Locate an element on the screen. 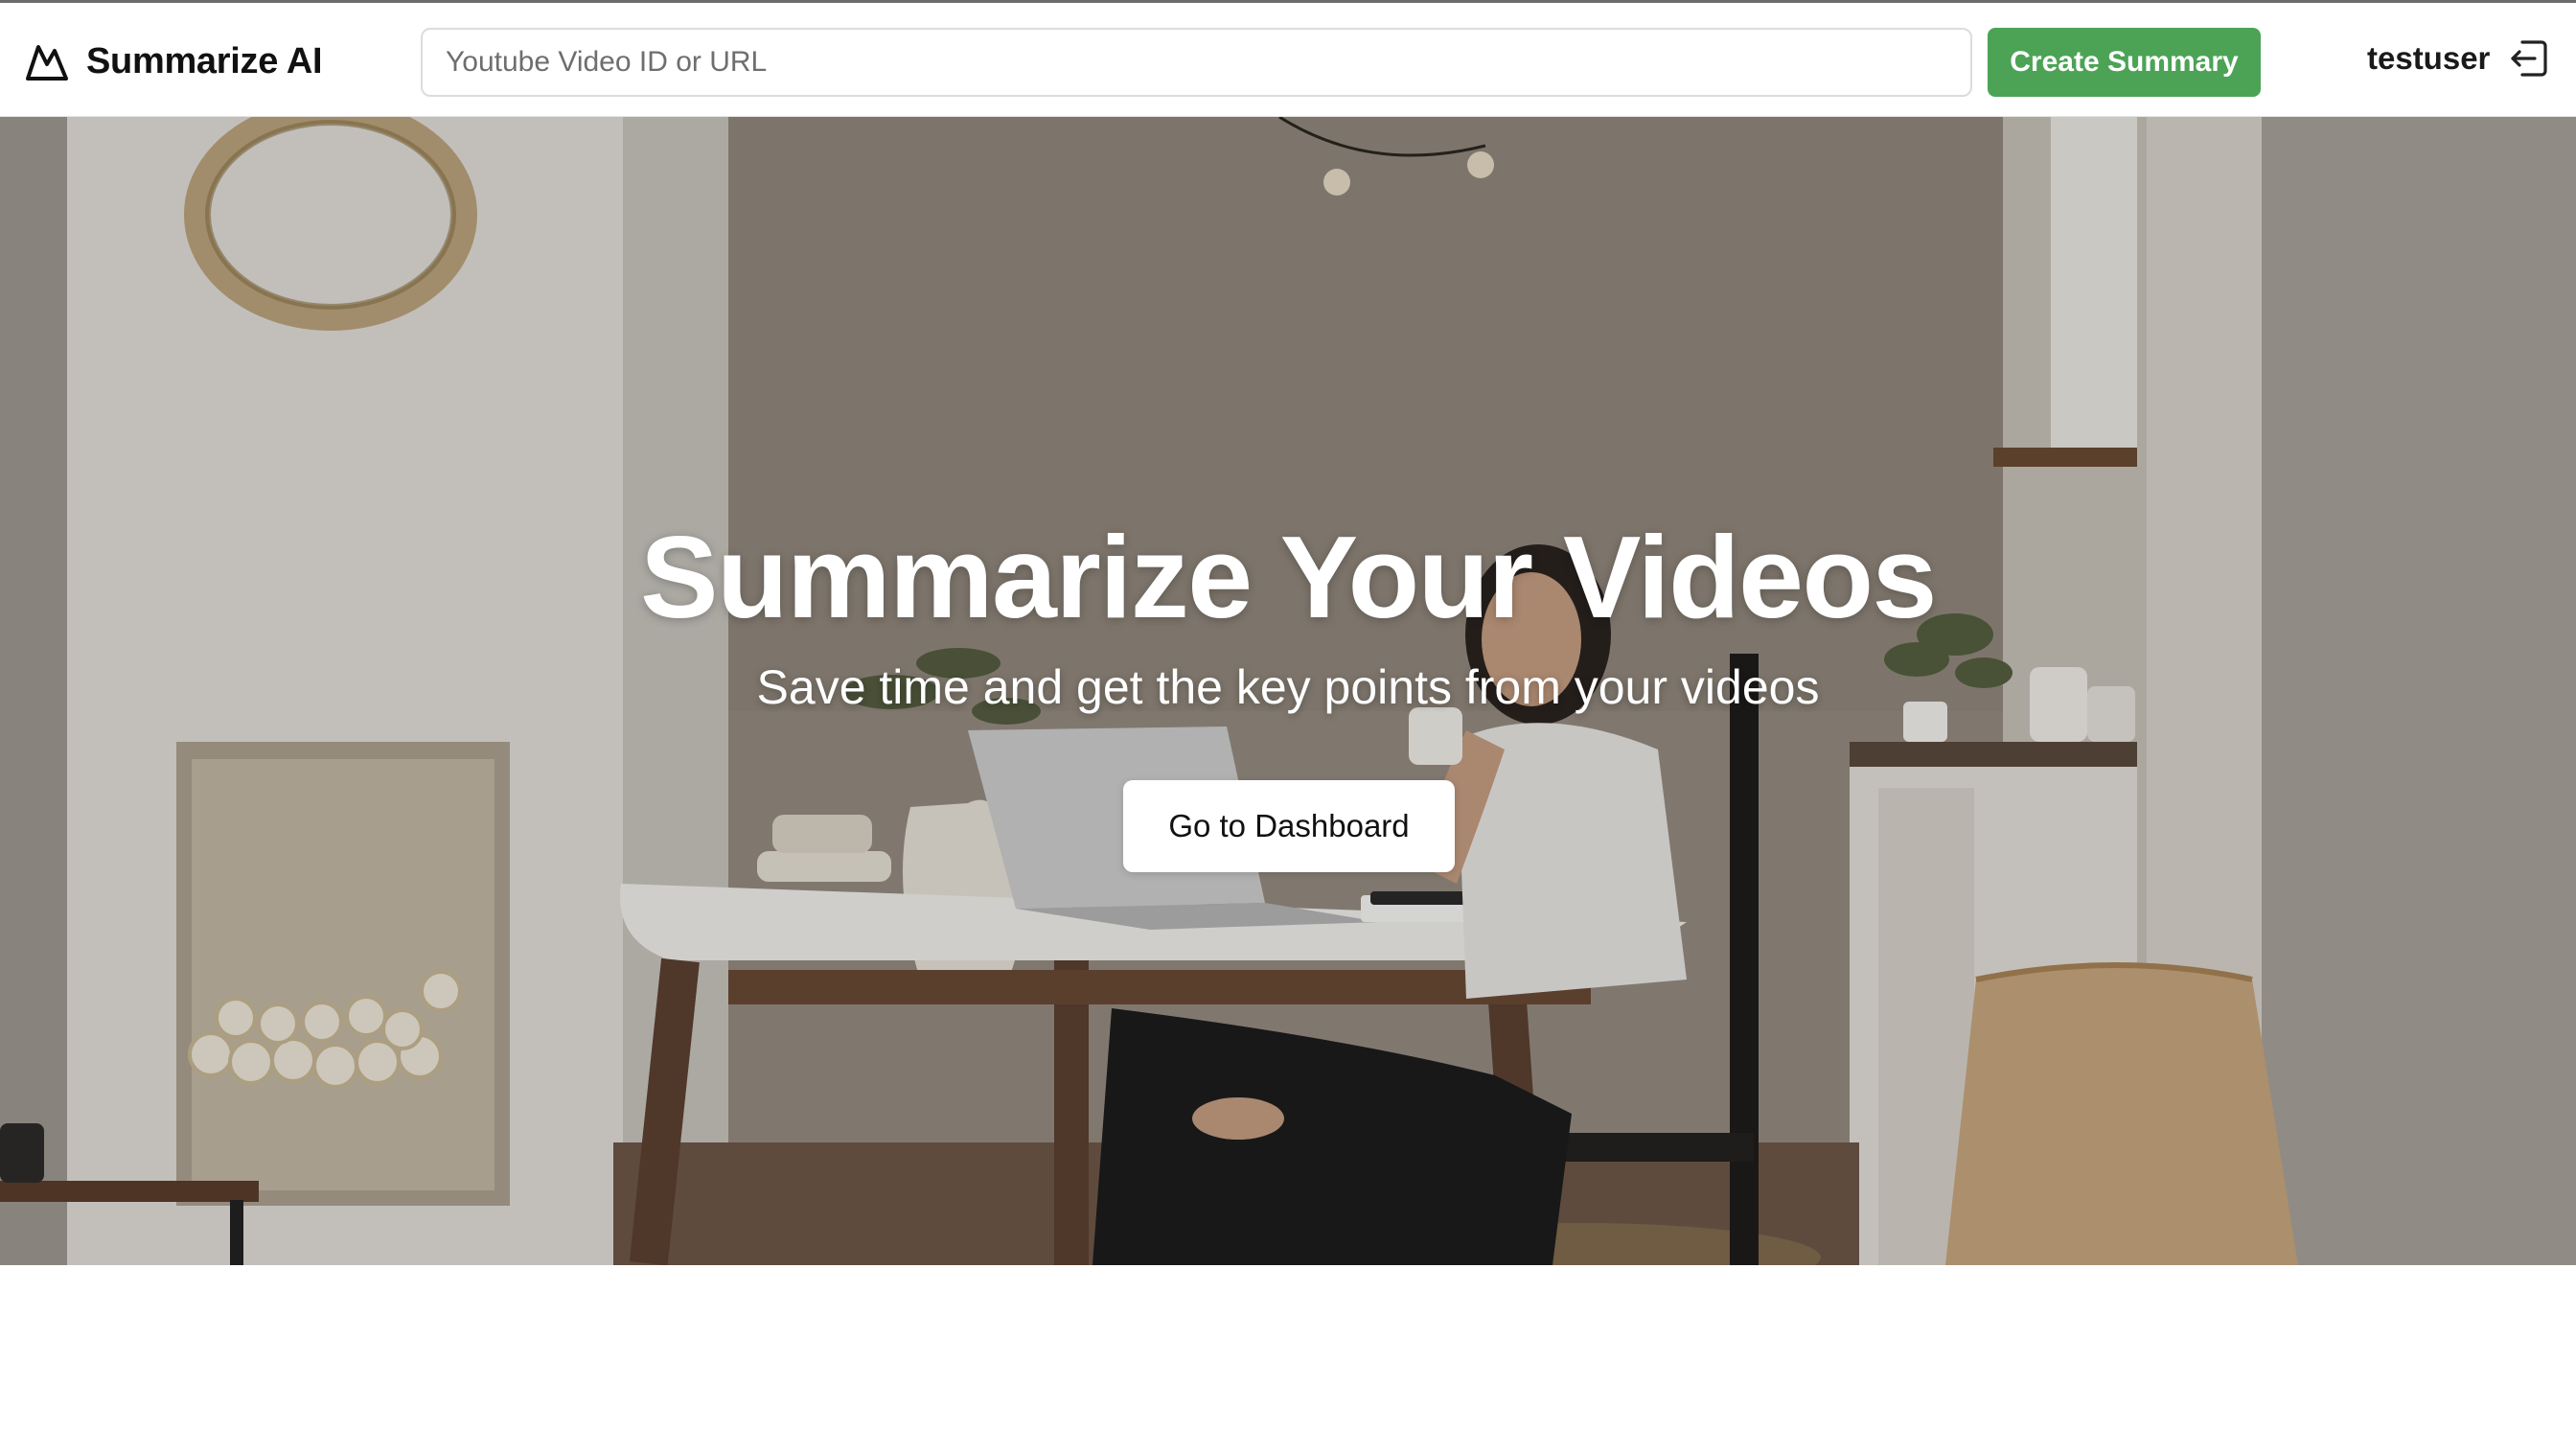 This screenshot has height=1453, width=2576. hero-title: Summarize Your Videos is located at coordinates (1288, 577).